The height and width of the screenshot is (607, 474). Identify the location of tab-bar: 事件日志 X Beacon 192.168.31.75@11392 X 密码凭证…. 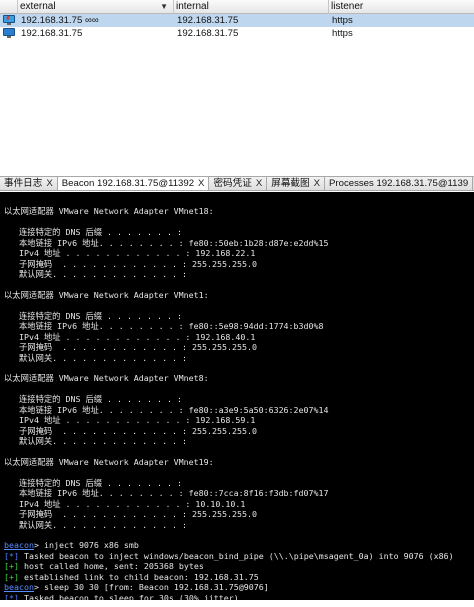
(237, 183).